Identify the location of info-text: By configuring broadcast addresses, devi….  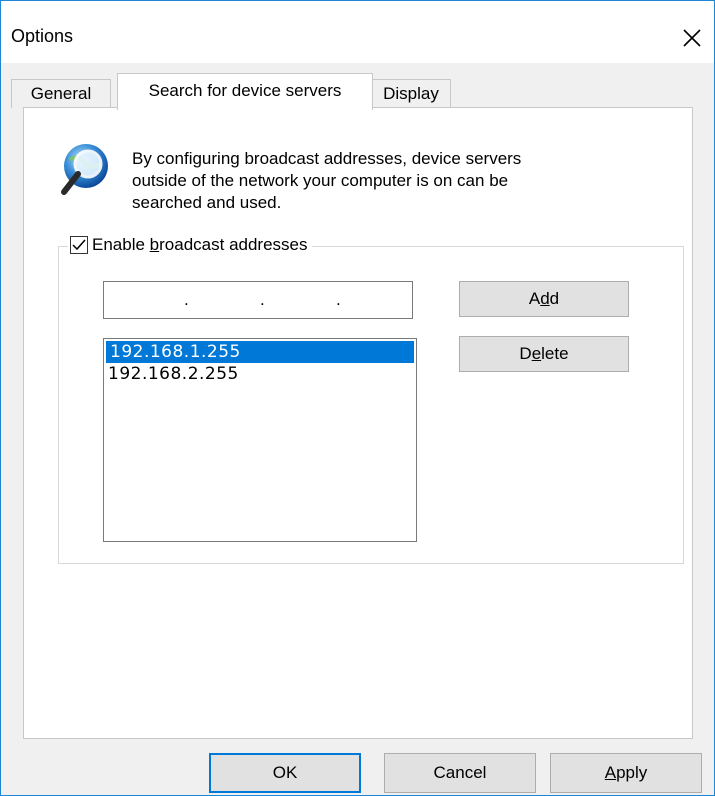
(392, 181).